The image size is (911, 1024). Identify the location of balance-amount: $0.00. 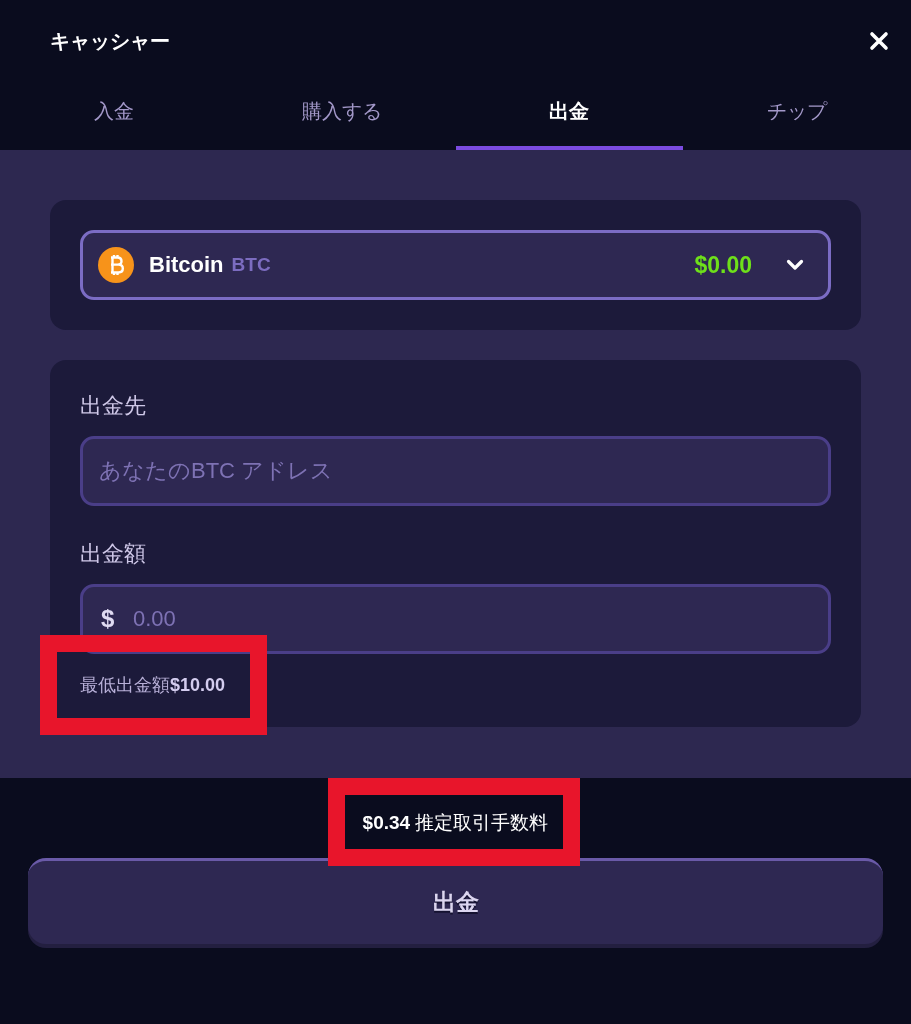
(723, 265).